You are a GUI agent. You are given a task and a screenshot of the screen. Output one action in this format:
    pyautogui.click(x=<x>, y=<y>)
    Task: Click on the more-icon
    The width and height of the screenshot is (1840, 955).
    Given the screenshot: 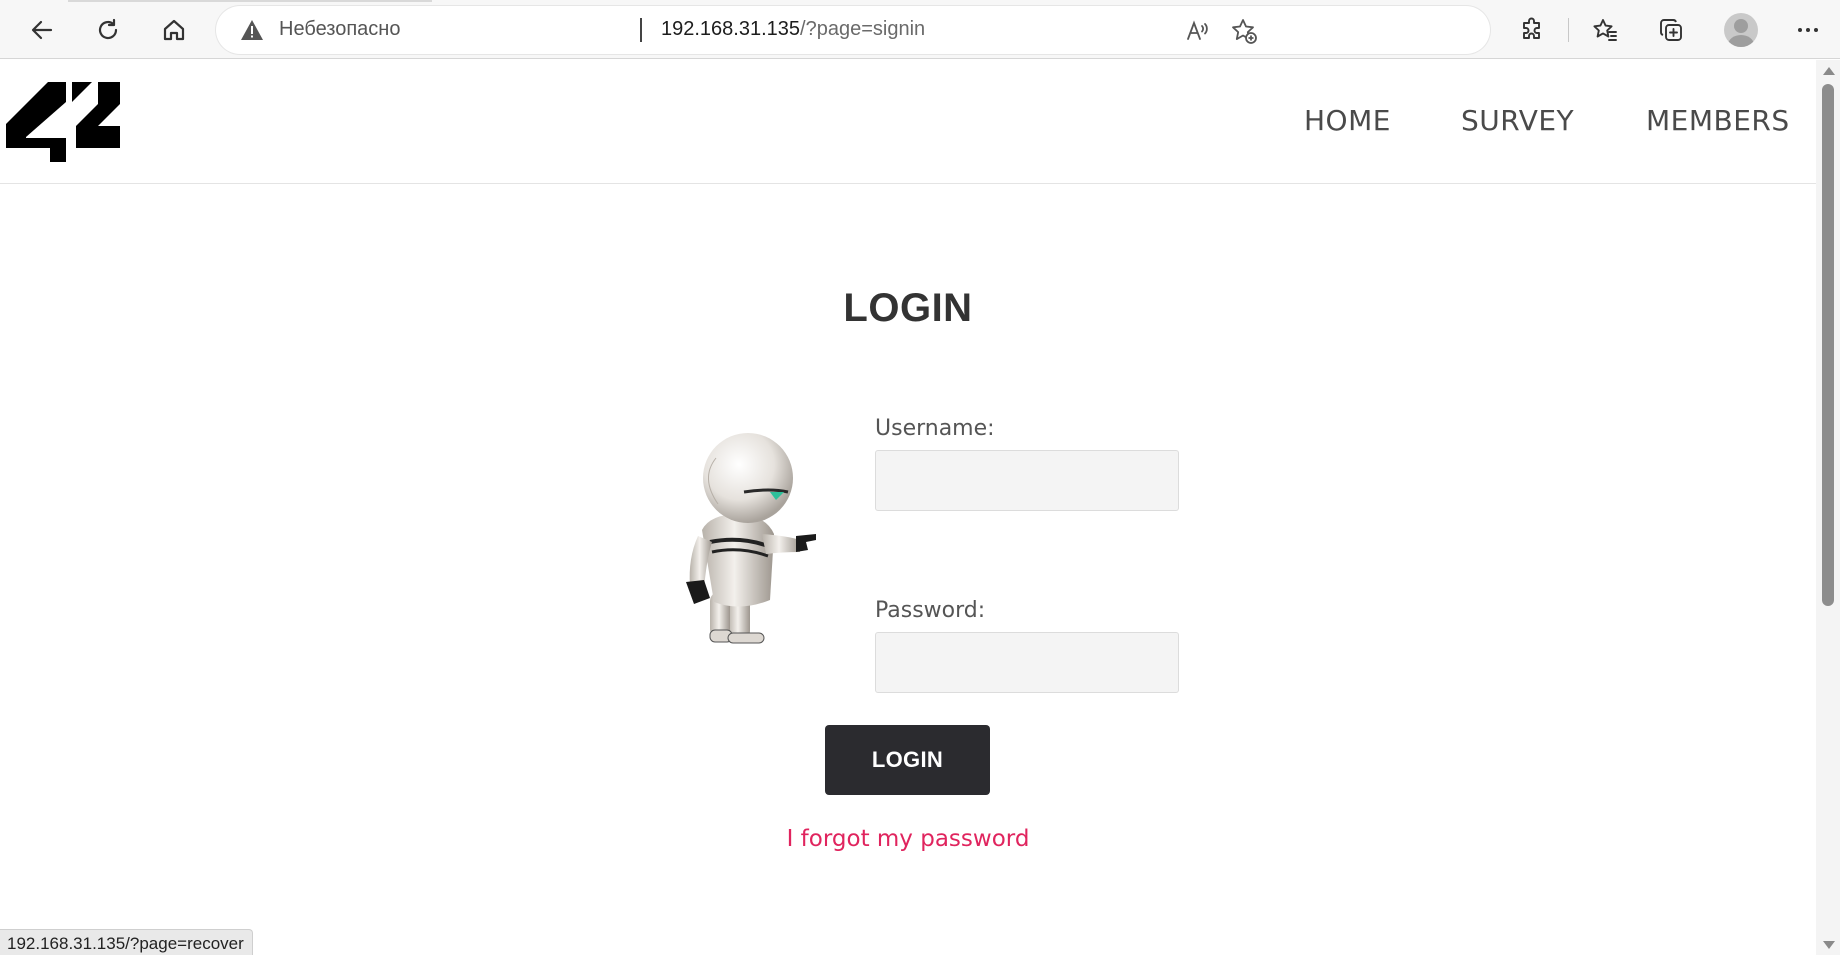 What is the action you would take?
    pyautogui.click(x=1808, y=30)
    